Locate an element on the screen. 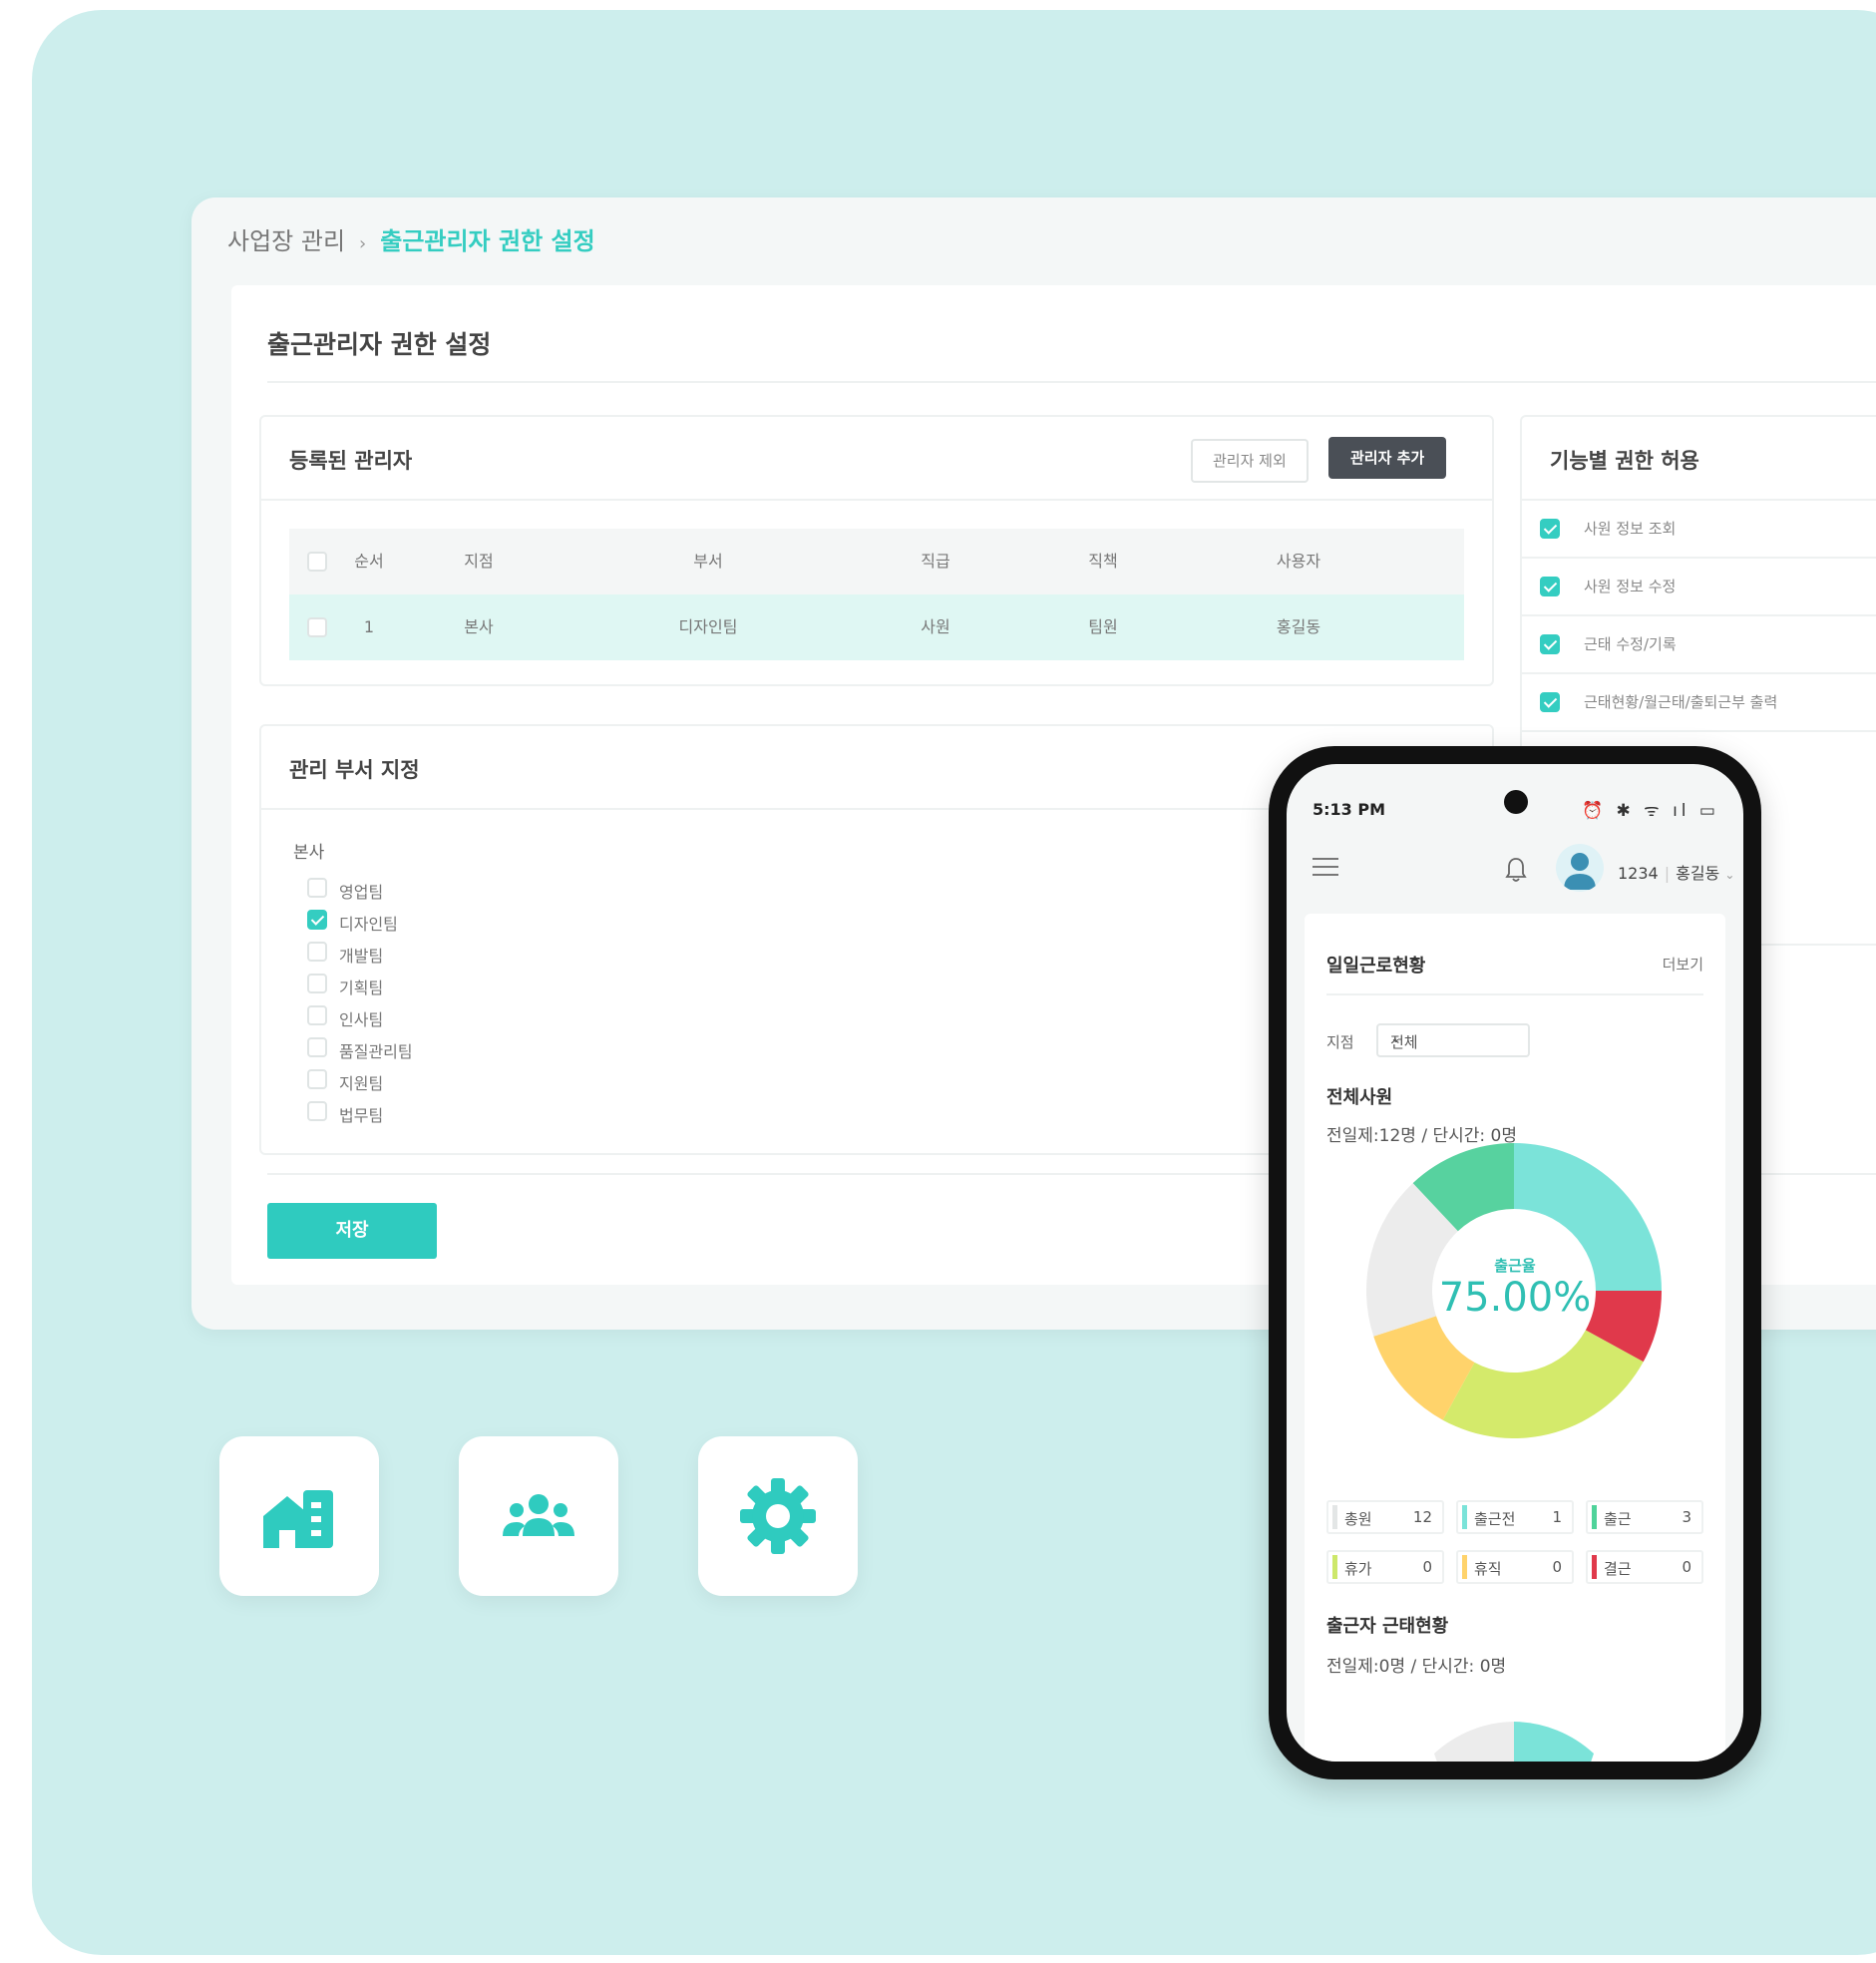  managers-table: 순서 지점 부서 직급 직책 사용자 1 본사 디자인팀 사원 팀원 홍길동 is located at coordinates (876, 594).